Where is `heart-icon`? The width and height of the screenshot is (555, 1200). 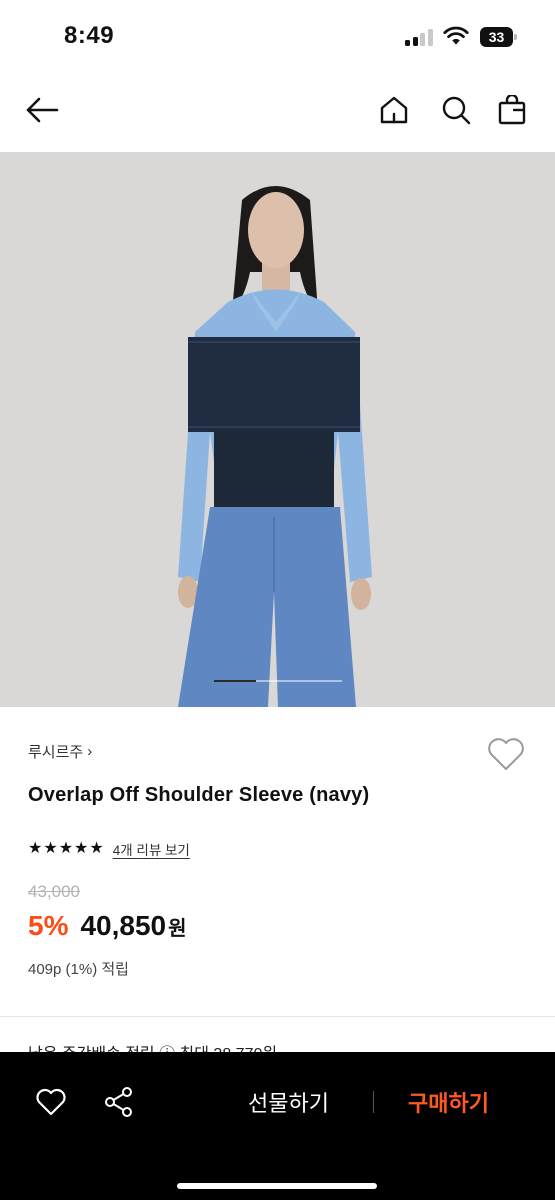 heart-icon is located at coordinates (51, 1102).